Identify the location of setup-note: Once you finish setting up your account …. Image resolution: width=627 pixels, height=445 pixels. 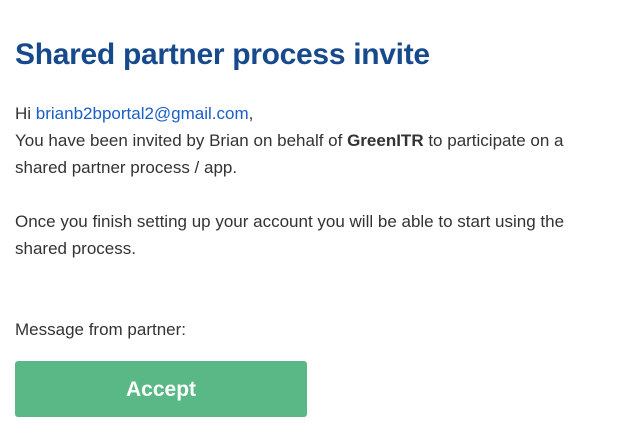
(290, 235).